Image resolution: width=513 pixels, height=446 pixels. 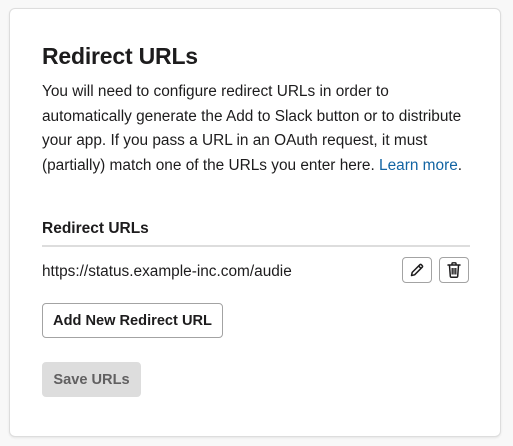 I want to click on learn-more-link: Learn more, so click(x=418, y=165).